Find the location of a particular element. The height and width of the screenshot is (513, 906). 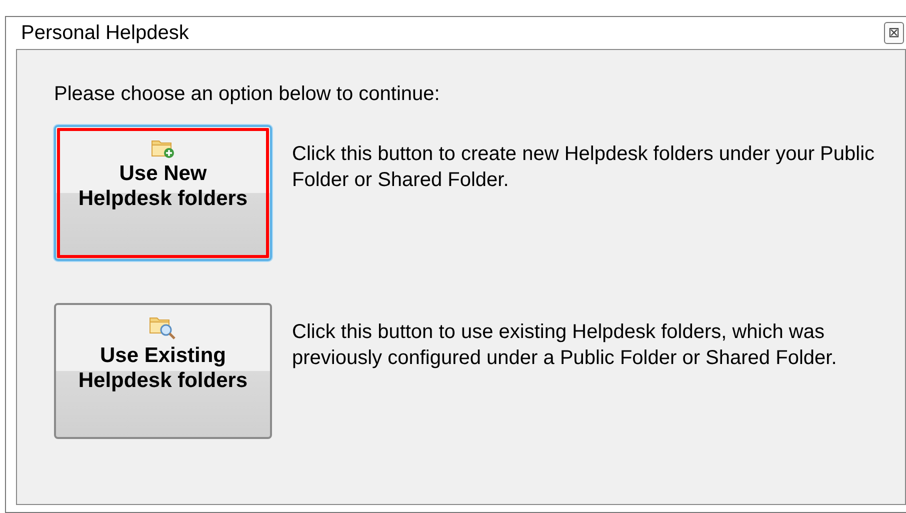

option-button: Use Existing Helpdesk folders is located at coordinates (163, 371).